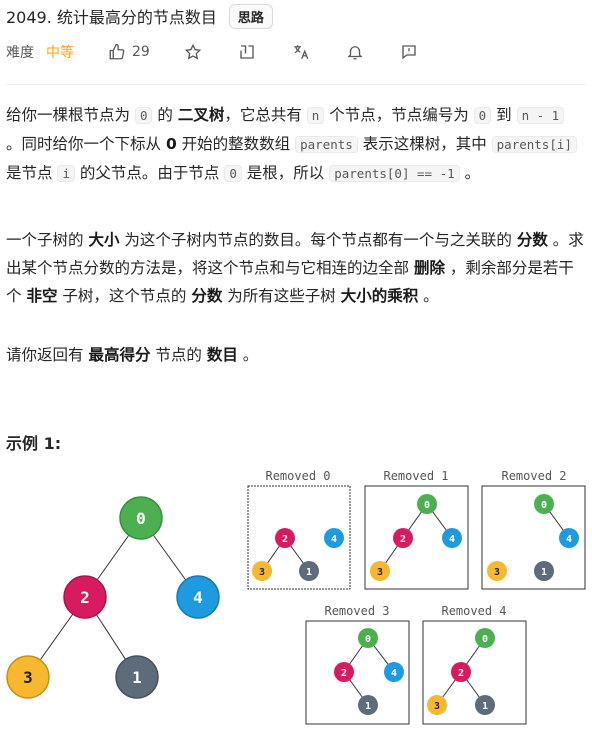  I want to click on panel-removed-1: Removed 1 0 2 4 3, so click(416, 529).